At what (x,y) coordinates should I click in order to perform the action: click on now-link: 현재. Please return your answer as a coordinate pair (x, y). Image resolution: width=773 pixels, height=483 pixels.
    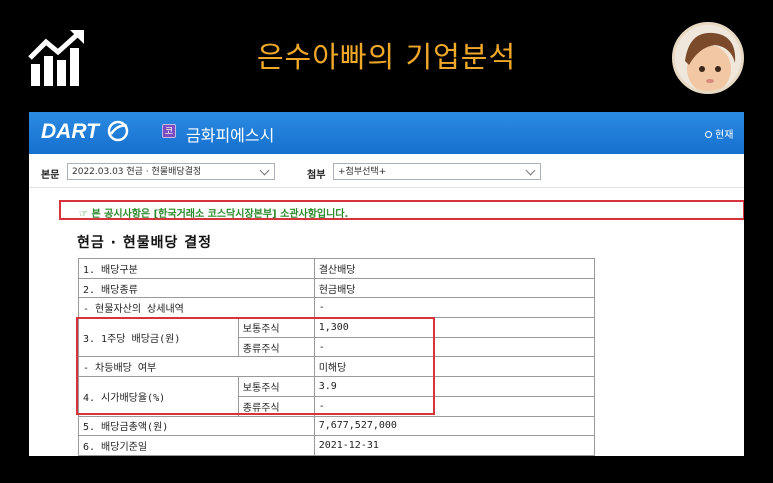
    Looking at the image, I should click on (719, 133).